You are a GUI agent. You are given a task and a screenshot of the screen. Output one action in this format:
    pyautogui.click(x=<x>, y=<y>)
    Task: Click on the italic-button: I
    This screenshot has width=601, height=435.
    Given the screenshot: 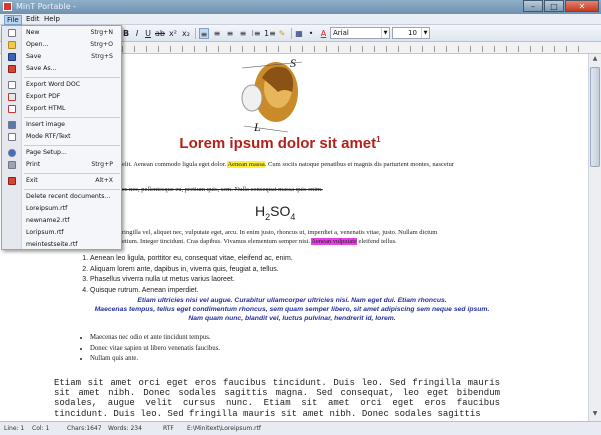 What is the action you would take?
    pyautogui.click(x=137, y=33)
    